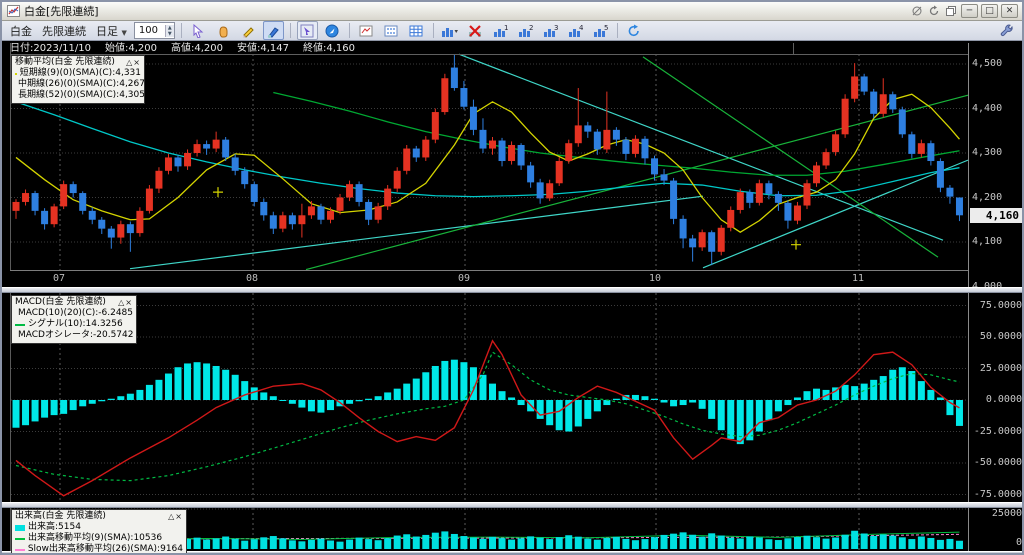 This screenshot has height=555, width=1024. I want to click on axis-tick: 25000, so click(1006, 513).